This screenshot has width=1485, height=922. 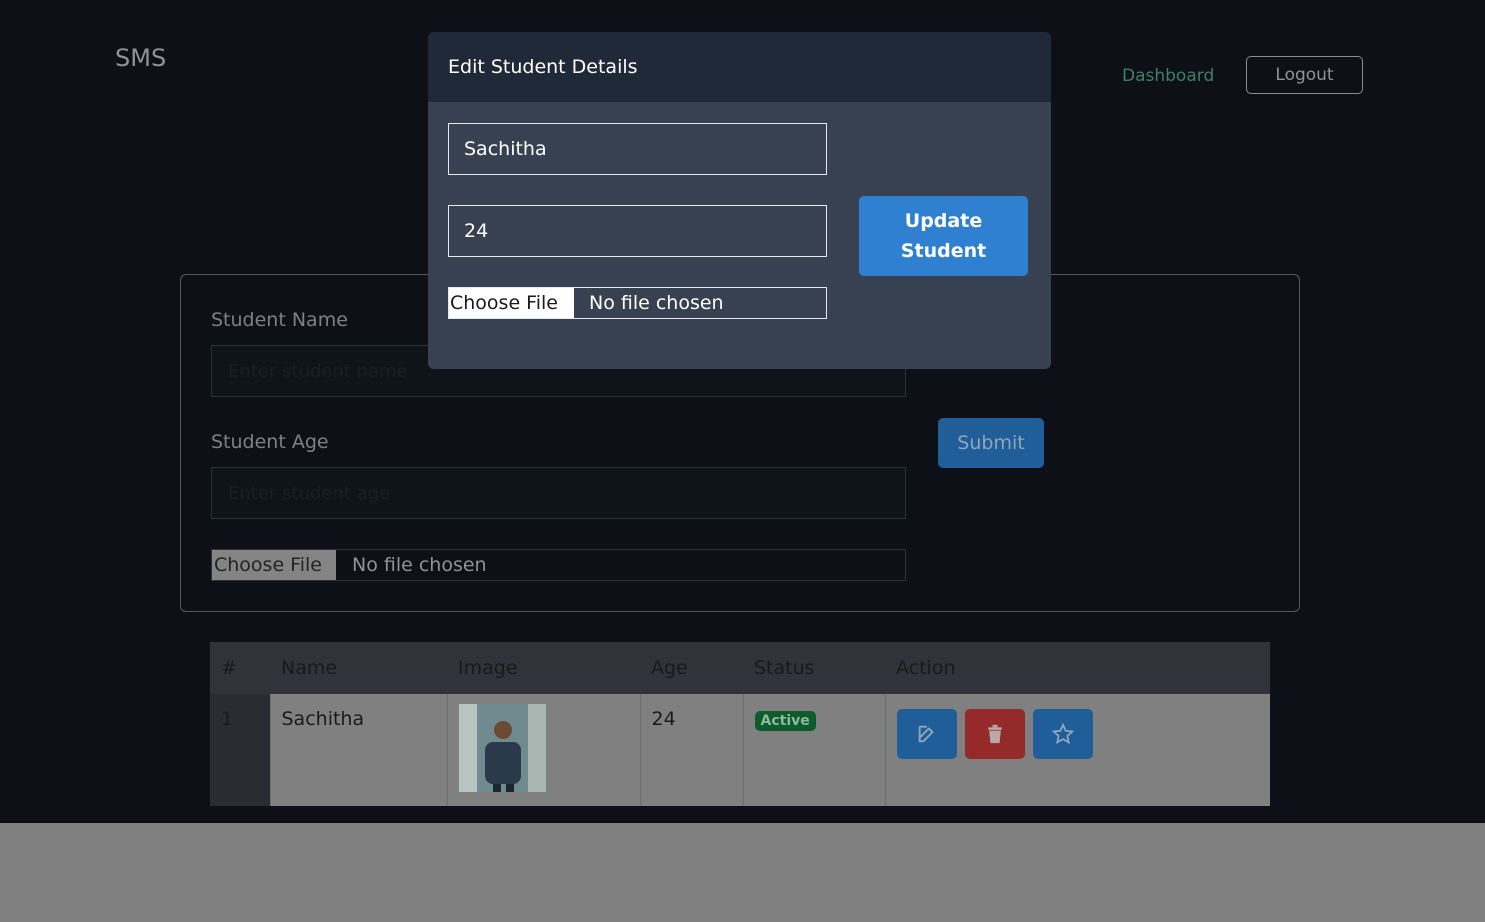 I want to click on student-name-label: Student Name, so click(x=279, y=320).